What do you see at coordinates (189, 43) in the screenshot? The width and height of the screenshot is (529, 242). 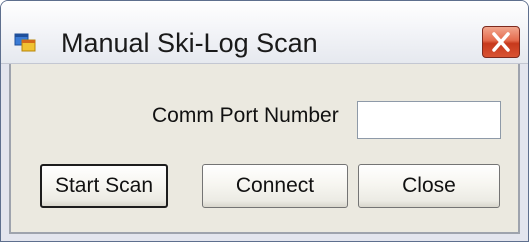 I see `window-title: Manual Ski-Log Scan` at bounding box center [189, 43].